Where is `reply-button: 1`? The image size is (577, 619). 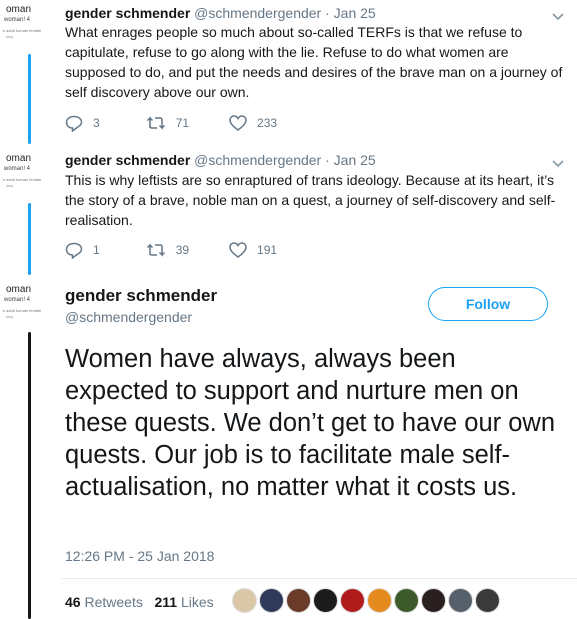
reply-button: 1 is located at coordinates (82, 250).